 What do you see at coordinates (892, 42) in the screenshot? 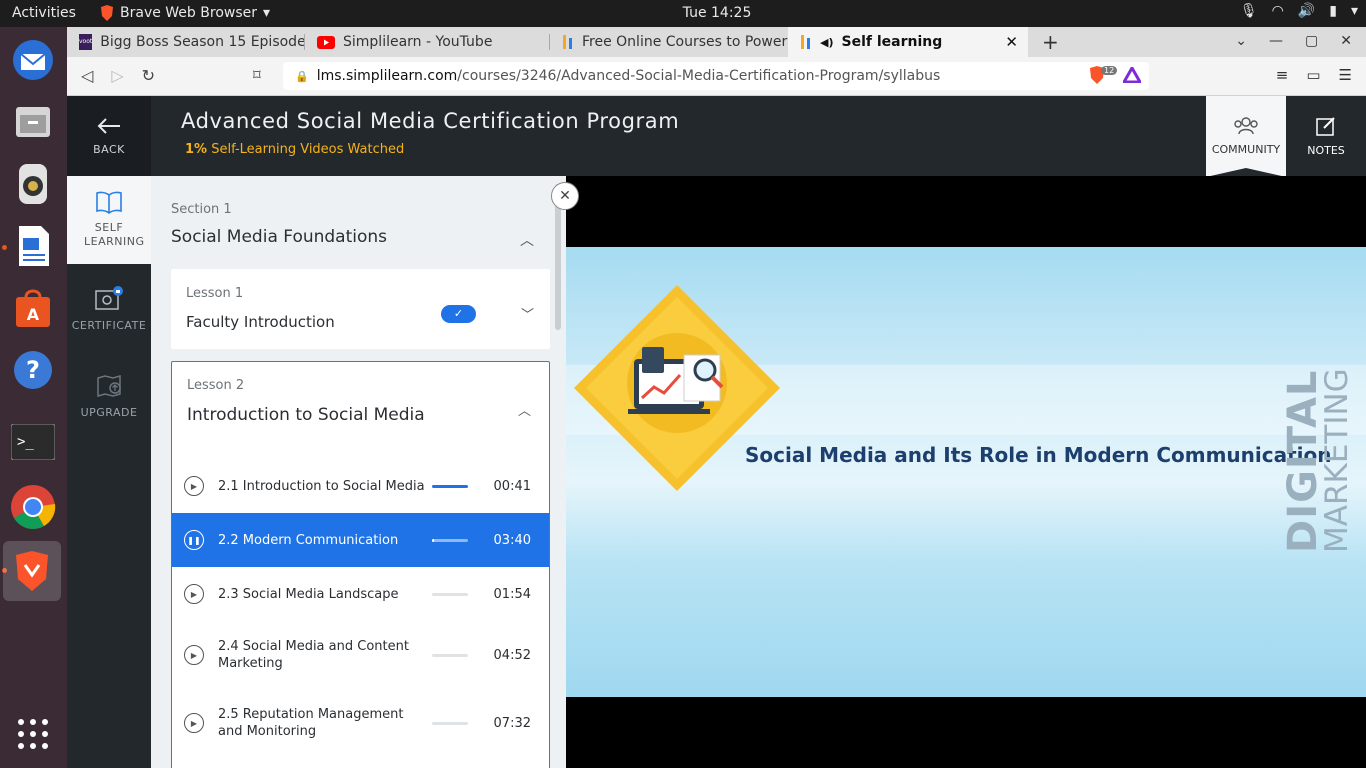
I see `tab-label: Self learning` at bounding box center [892, 42].